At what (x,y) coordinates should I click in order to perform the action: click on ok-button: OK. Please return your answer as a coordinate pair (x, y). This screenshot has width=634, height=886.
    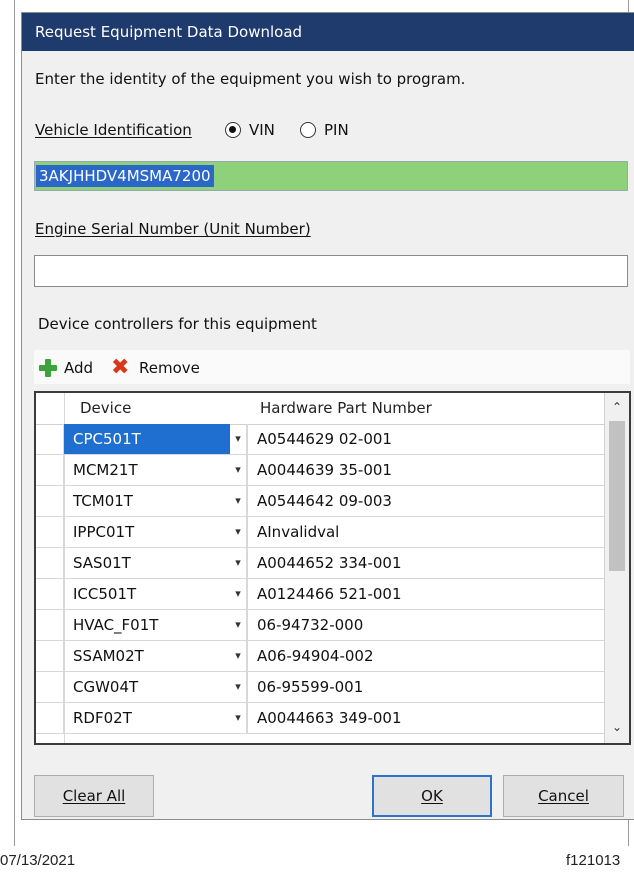
    Looking at the image, I should click on (432, 796).